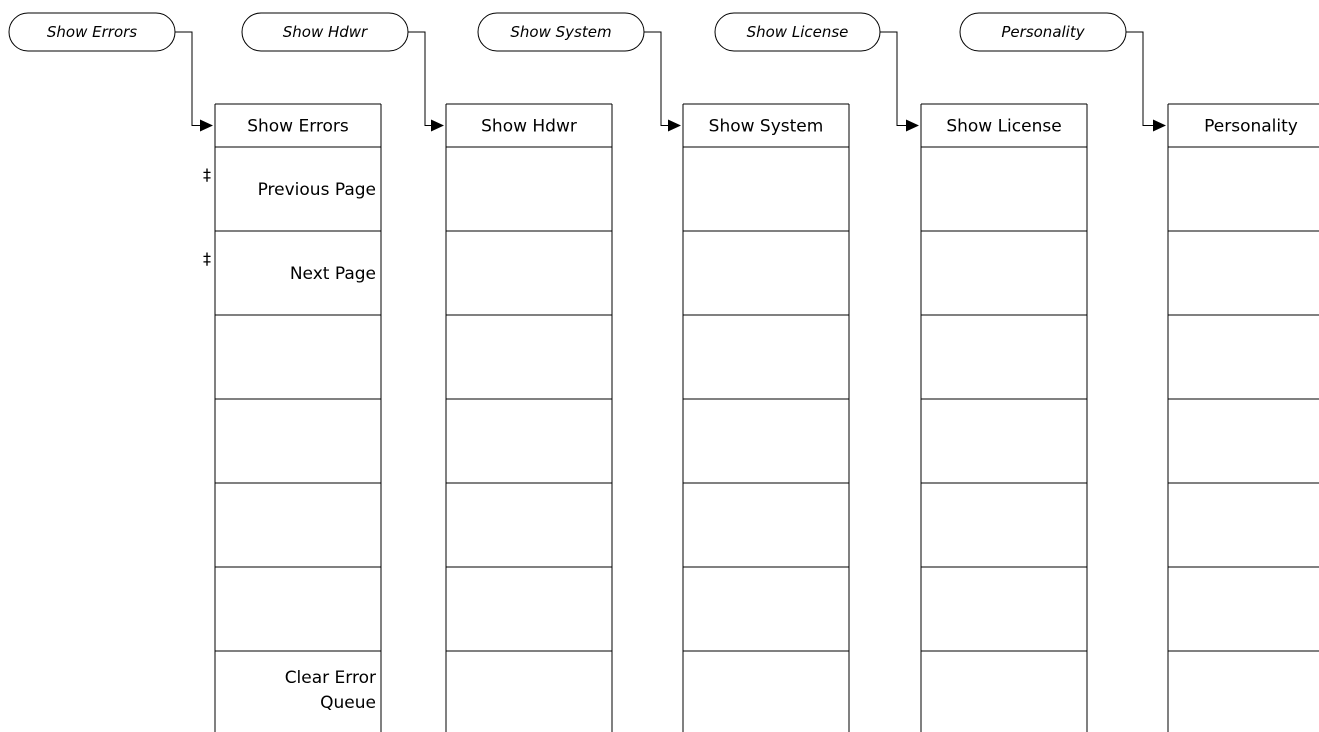  I want to click on menu-title-show-errors: Show Errors, so click(298, 127).